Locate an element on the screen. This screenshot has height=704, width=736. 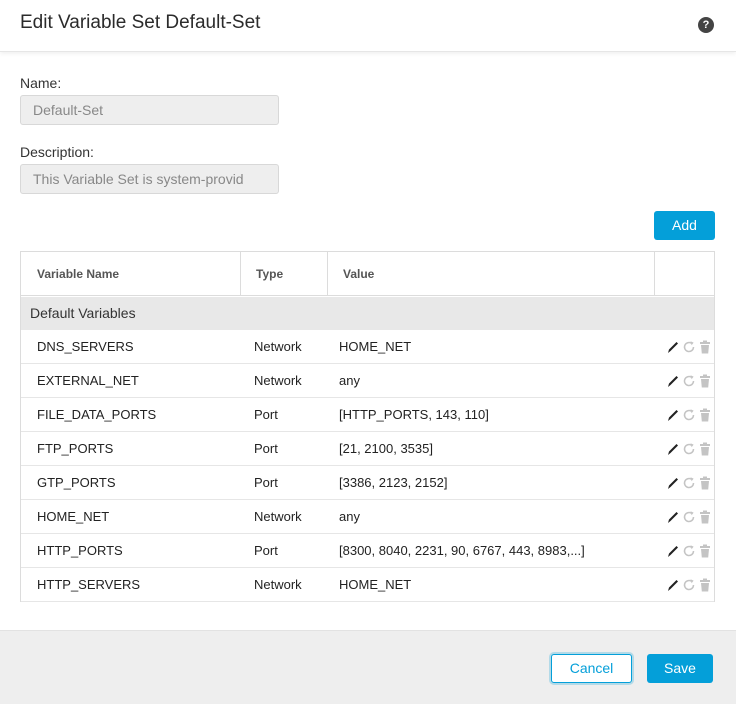
name-field: Default-Set is located at coordinates (149, 110).